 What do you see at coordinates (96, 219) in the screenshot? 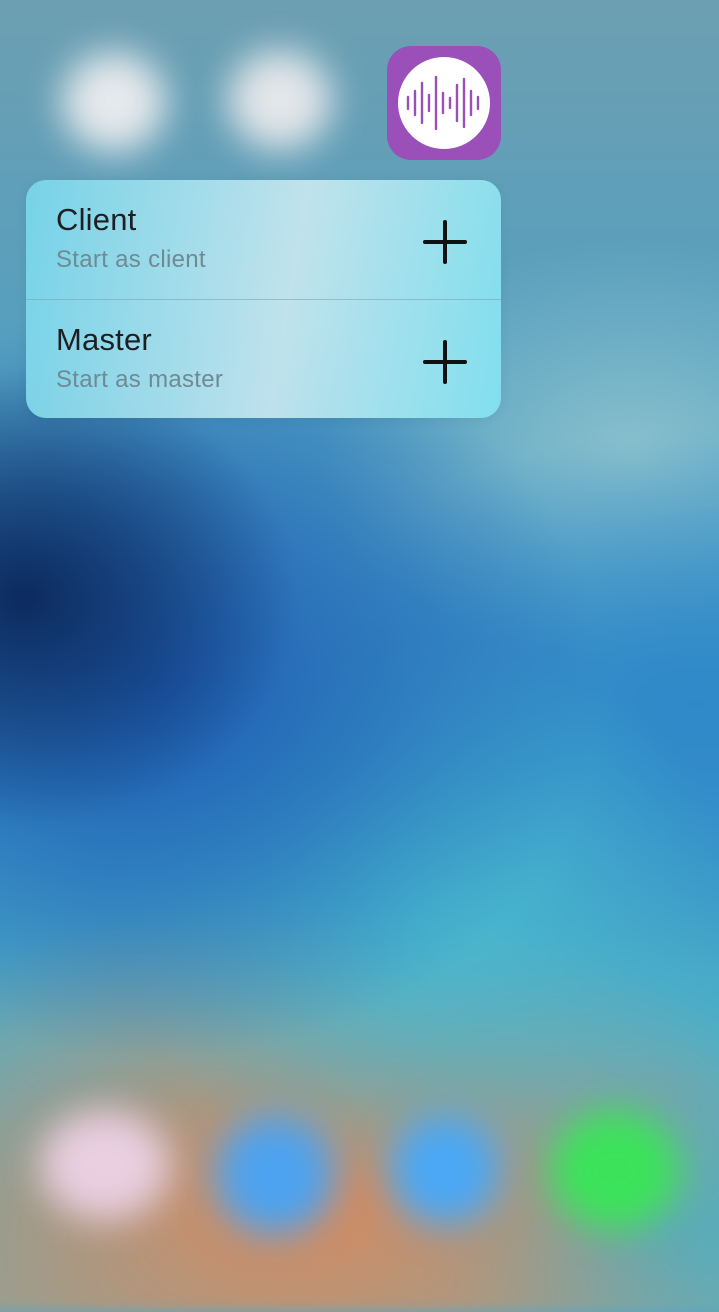
I see `quick-action-title: Client` at bounding box center [96, 219].